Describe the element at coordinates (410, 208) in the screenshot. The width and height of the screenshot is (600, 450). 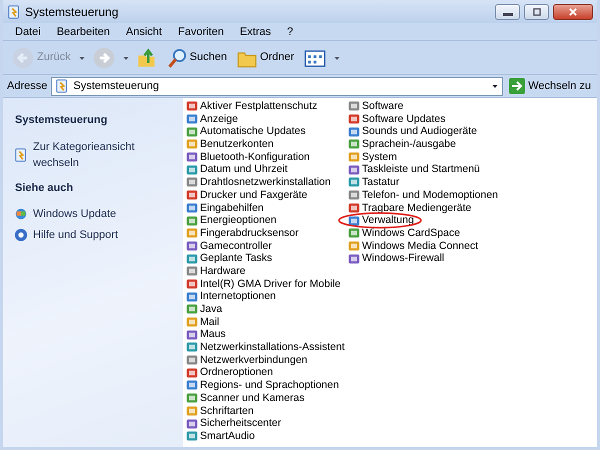
I see `applet-item: Tragbare Mediengeräte` at that location.